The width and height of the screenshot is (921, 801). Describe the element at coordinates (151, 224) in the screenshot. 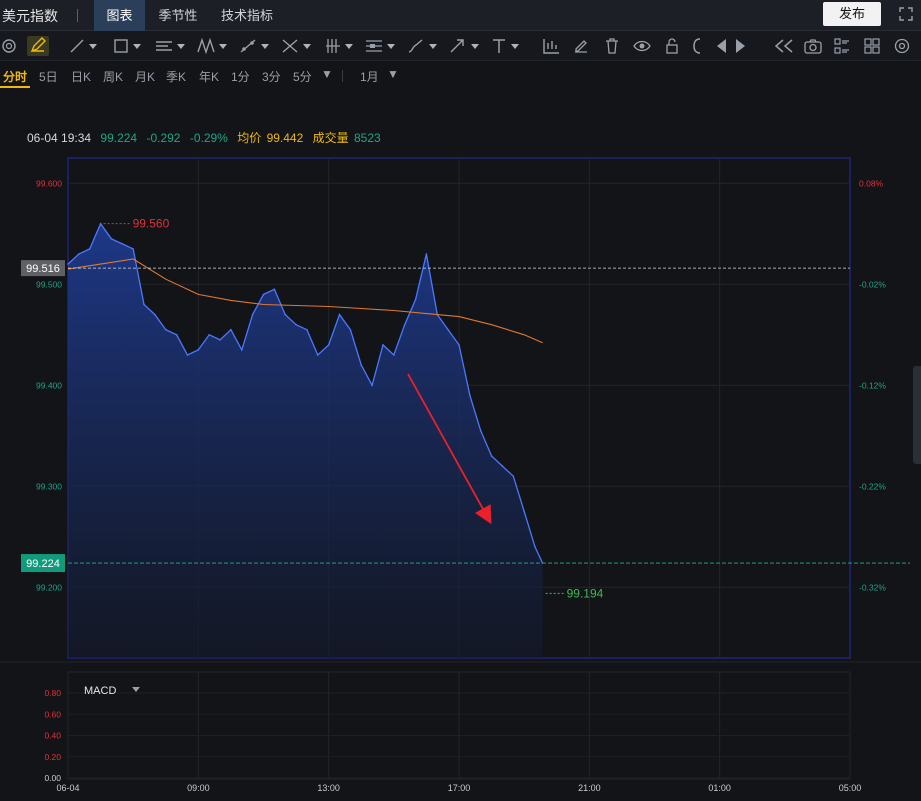

I see `high-price-label: 99.560` at that location.